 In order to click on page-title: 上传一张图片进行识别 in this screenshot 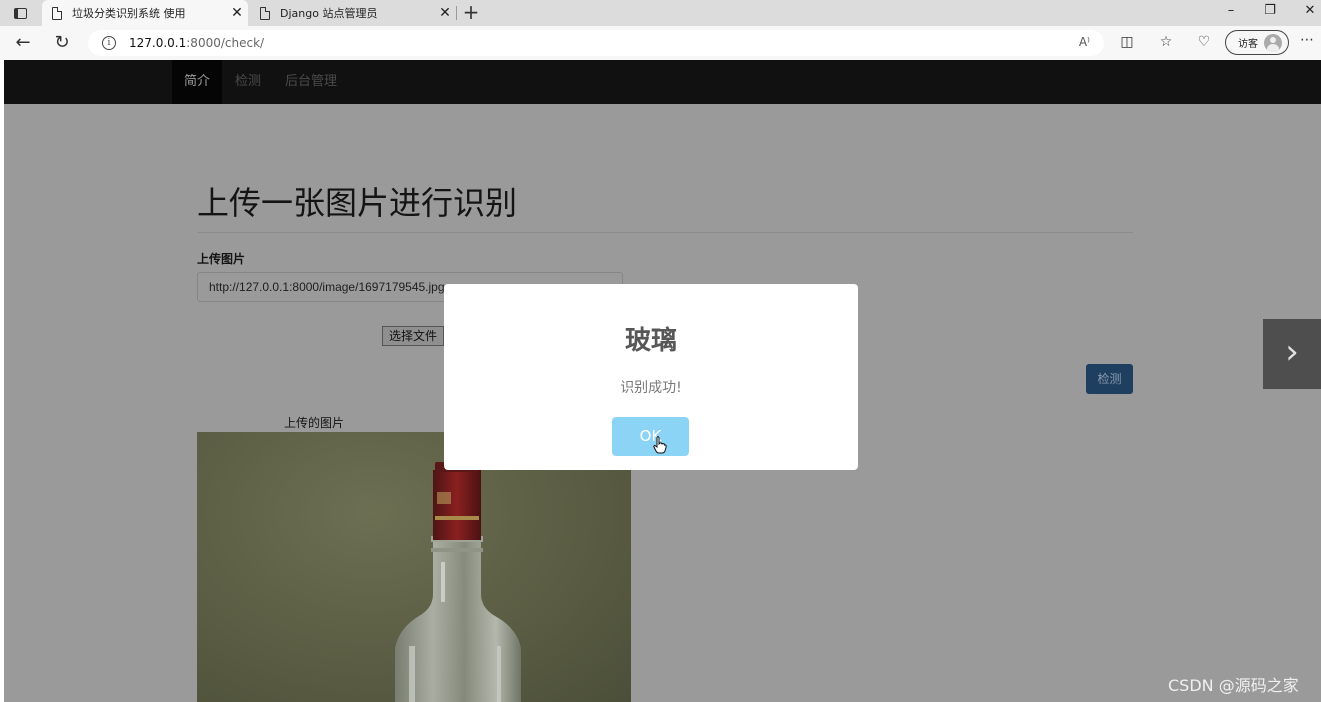, I will do `click(357, 203)`.